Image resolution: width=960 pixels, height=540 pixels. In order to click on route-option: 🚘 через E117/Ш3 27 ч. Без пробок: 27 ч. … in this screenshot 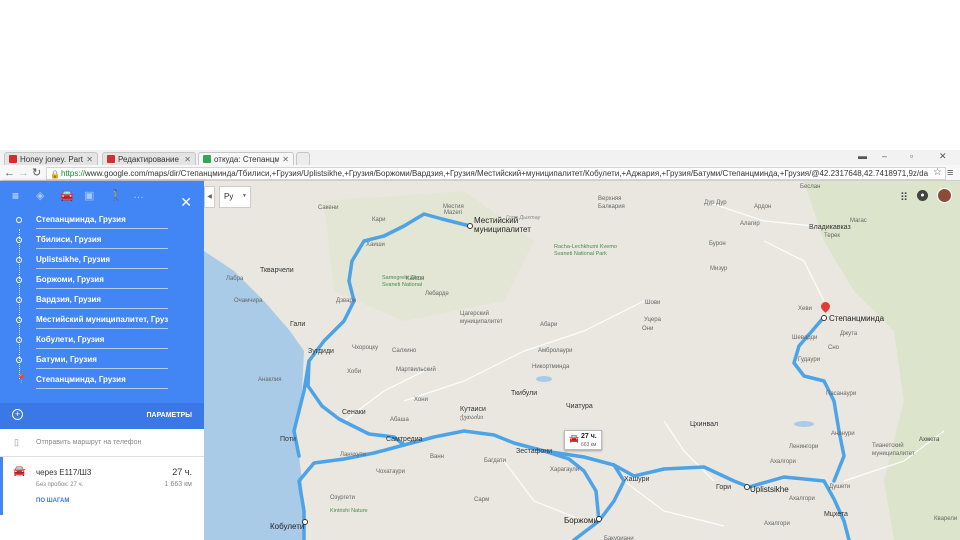, I will do `click(102, 486)`.